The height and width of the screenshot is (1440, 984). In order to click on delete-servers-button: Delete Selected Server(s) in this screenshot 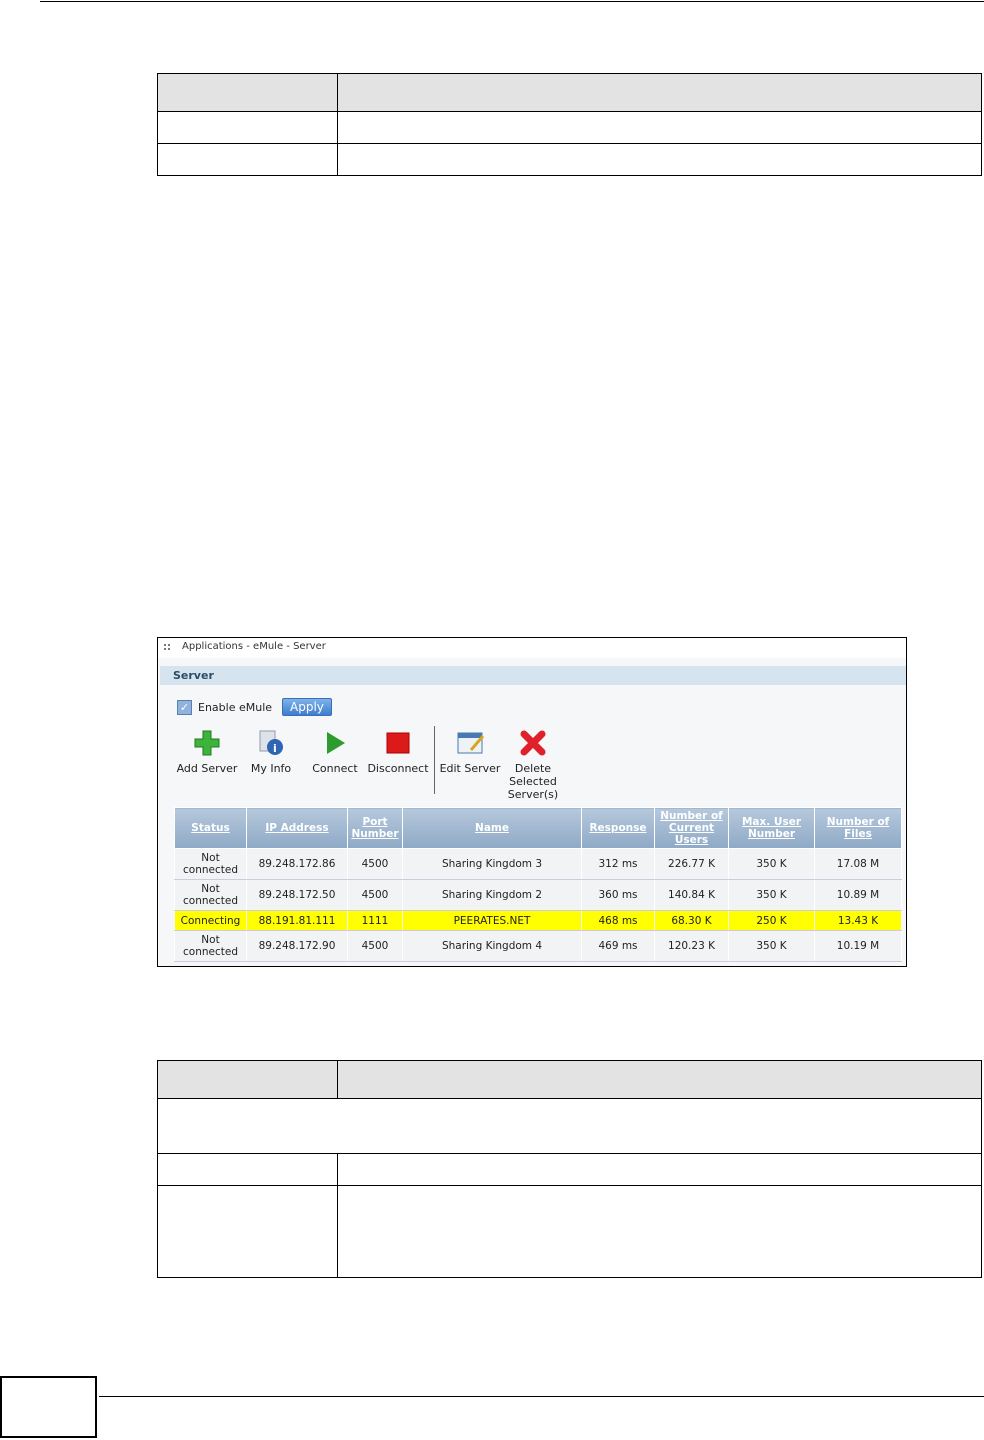, I will do `click(533, 765)`.